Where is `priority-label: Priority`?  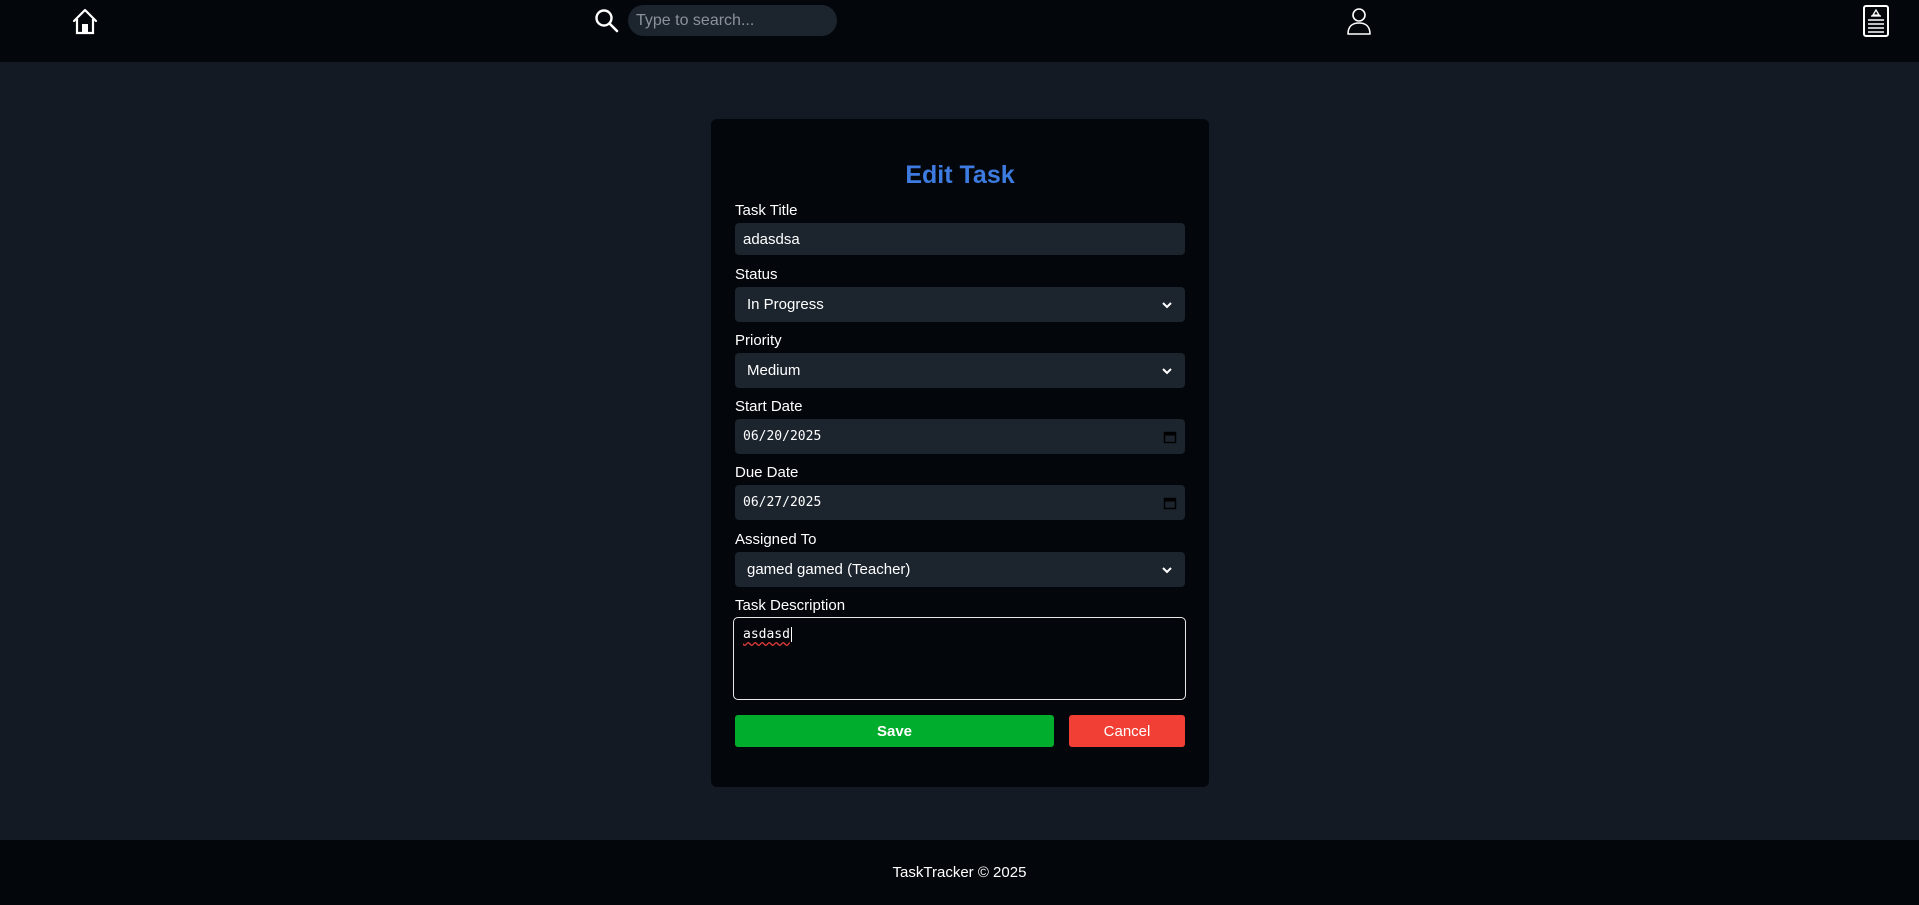 priority-label: Priority is located at coordinates (758, 340).